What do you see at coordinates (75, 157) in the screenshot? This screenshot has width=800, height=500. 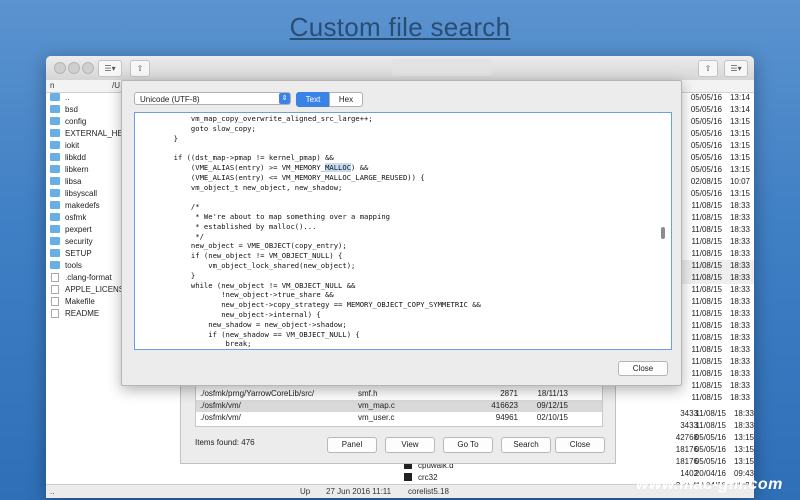 I see `item-name: libkdd` at bounding box center [75, 157].